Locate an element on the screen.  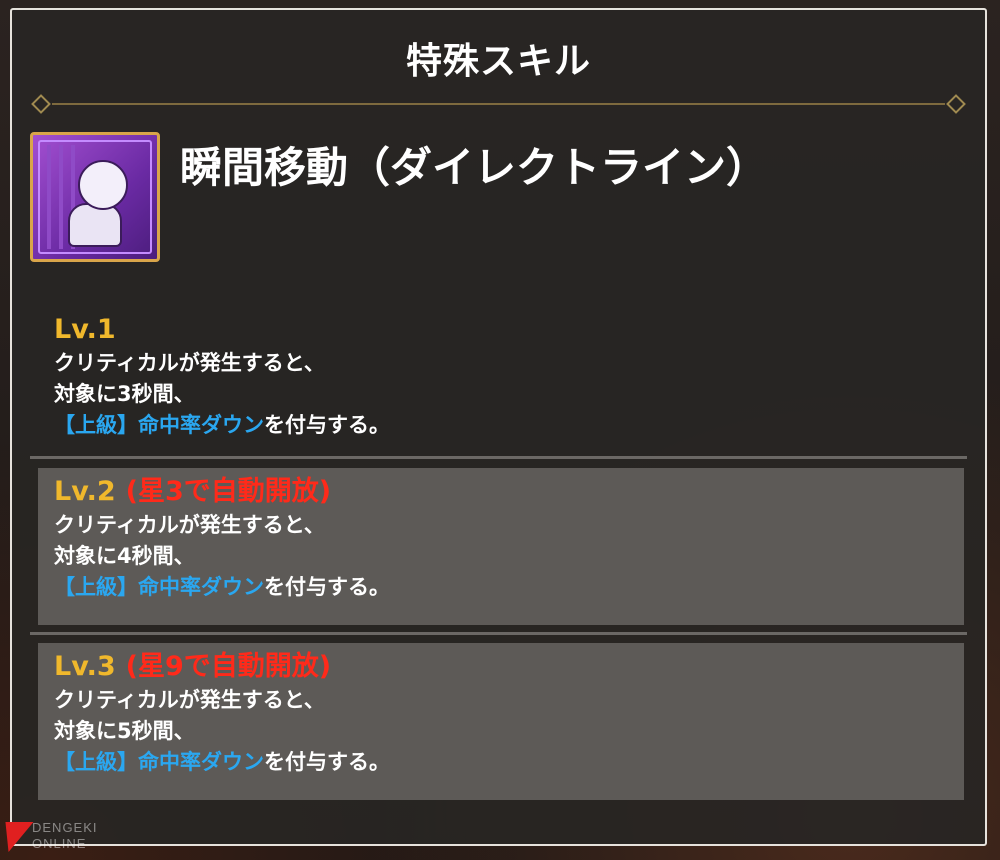
watermark-logo: DENGEKI ONLINE is located at coordinates (80, 837).